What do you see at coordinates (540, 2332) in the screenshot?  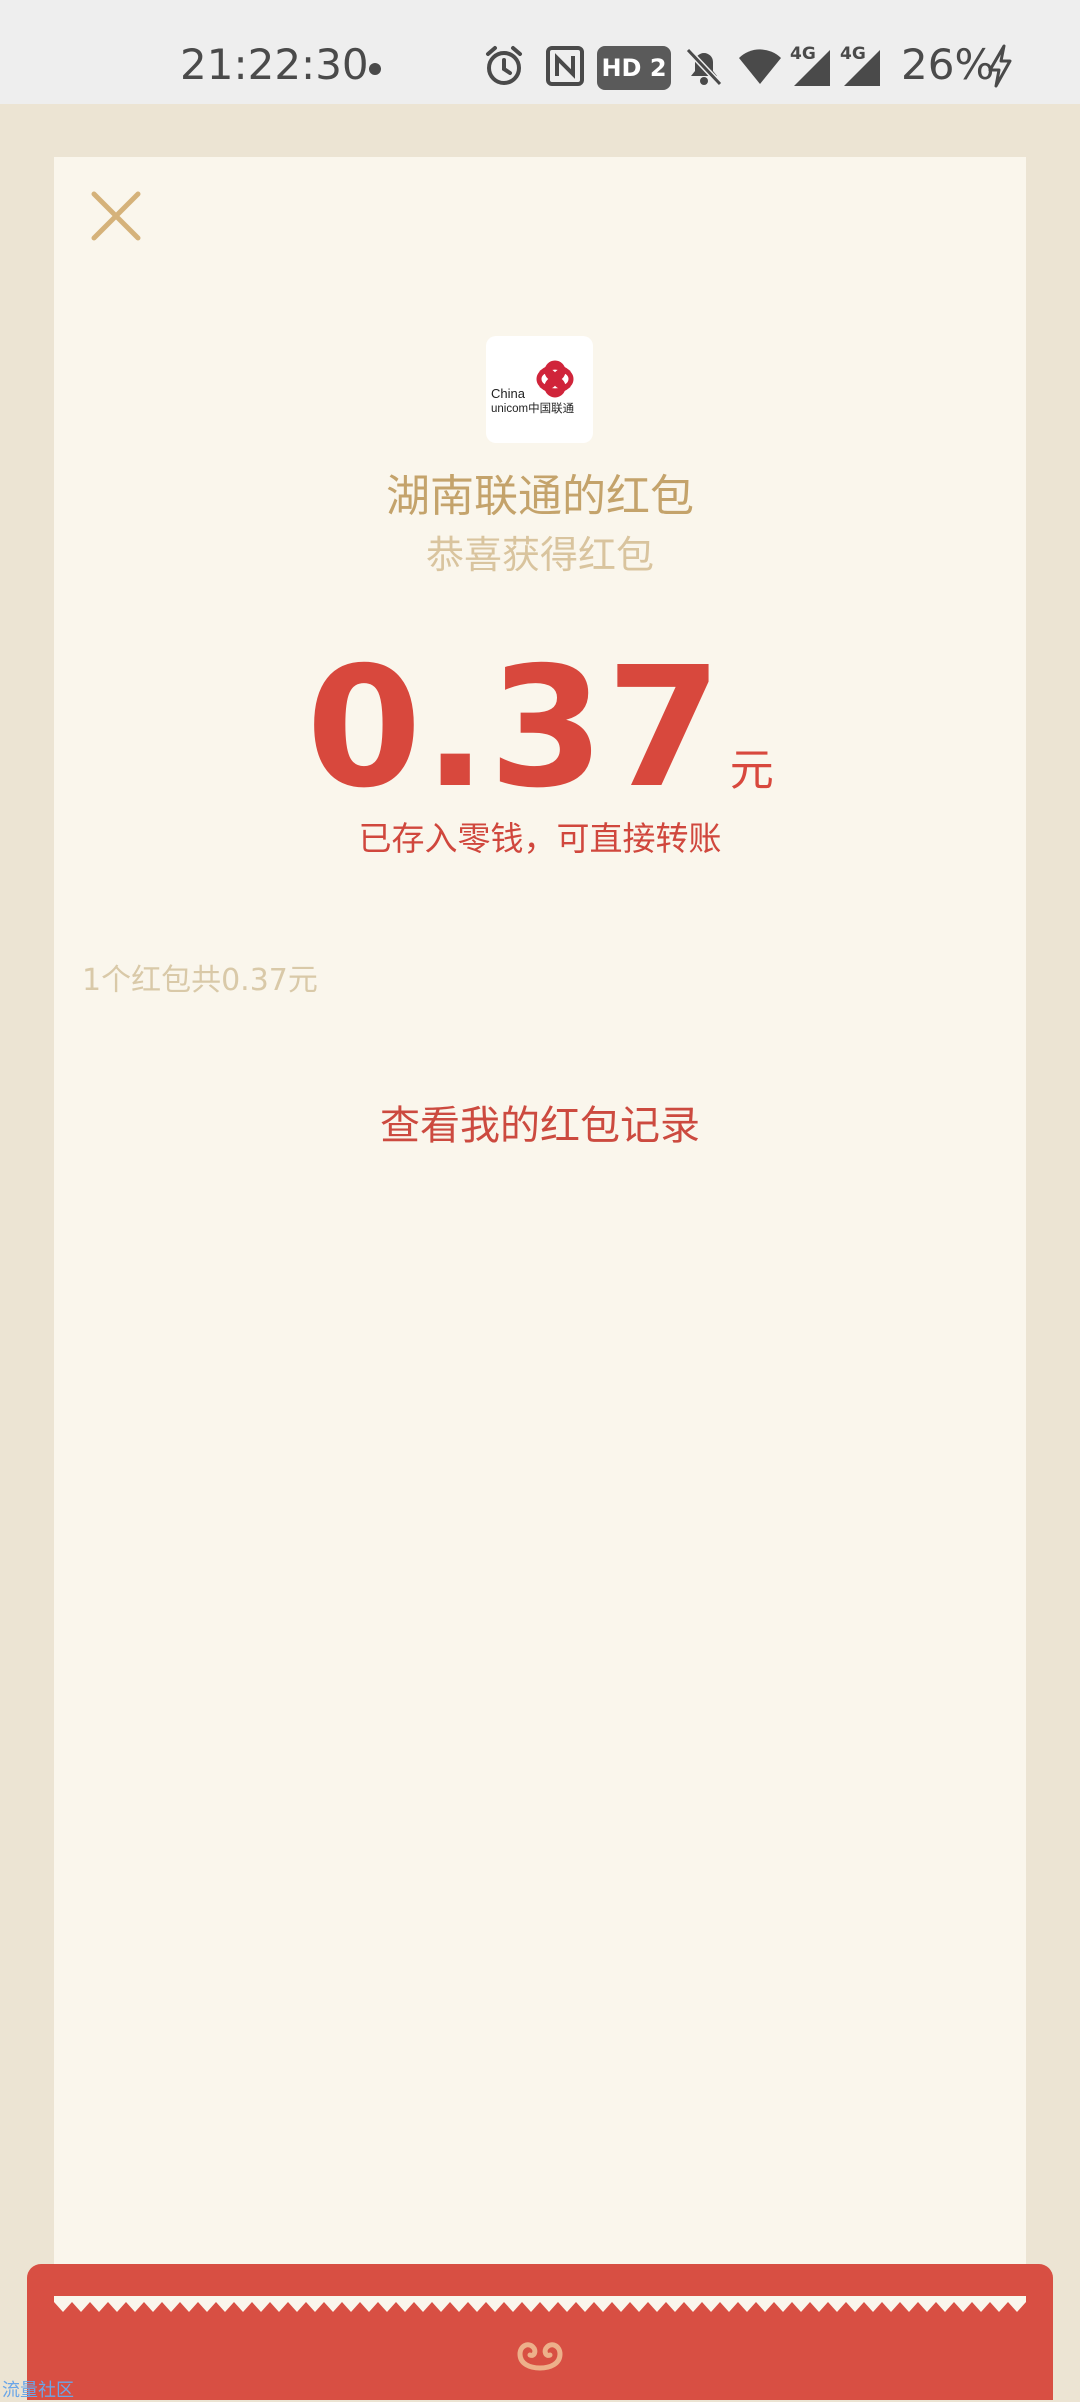 I see `envelope-bottom` at bounding box center [540, 2332].